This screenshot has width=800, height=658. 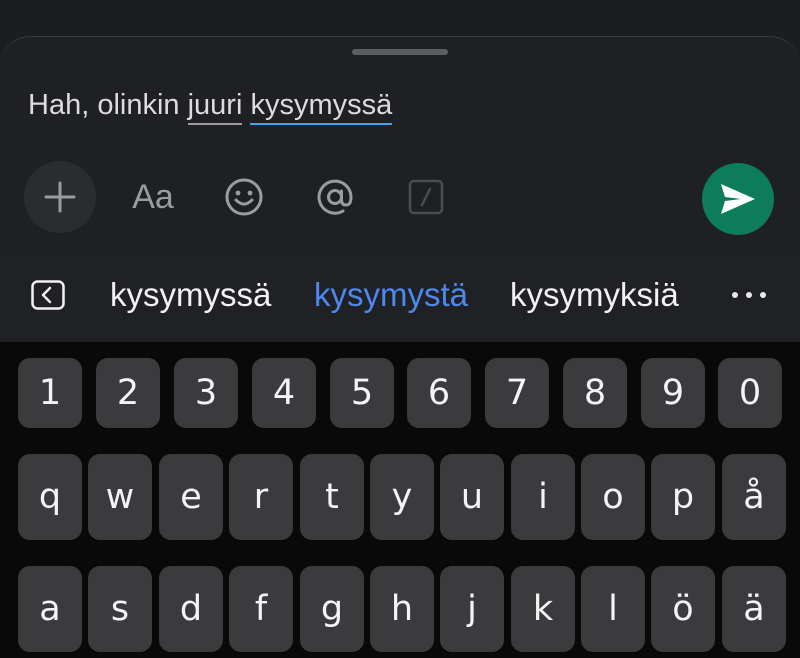 What do you see at coordinates (543, 609) in the screenshot?
I see `key-k: k` at bounding box center [543, 609].